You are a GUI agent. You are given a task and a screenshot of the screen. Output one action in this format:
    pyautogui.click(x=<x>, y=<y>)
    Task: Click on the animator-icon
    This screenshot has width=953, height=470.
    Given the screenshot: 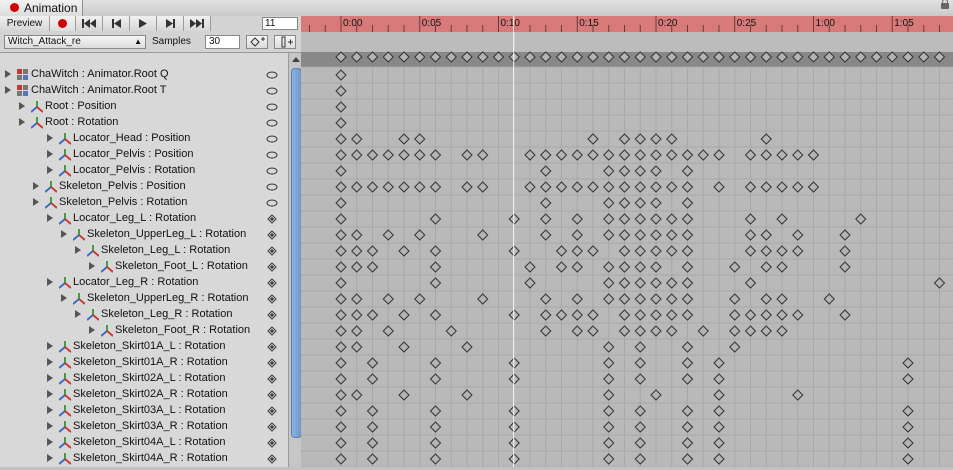 What is the action you would take?
    pyautogui.click(x=23, y=75)
    